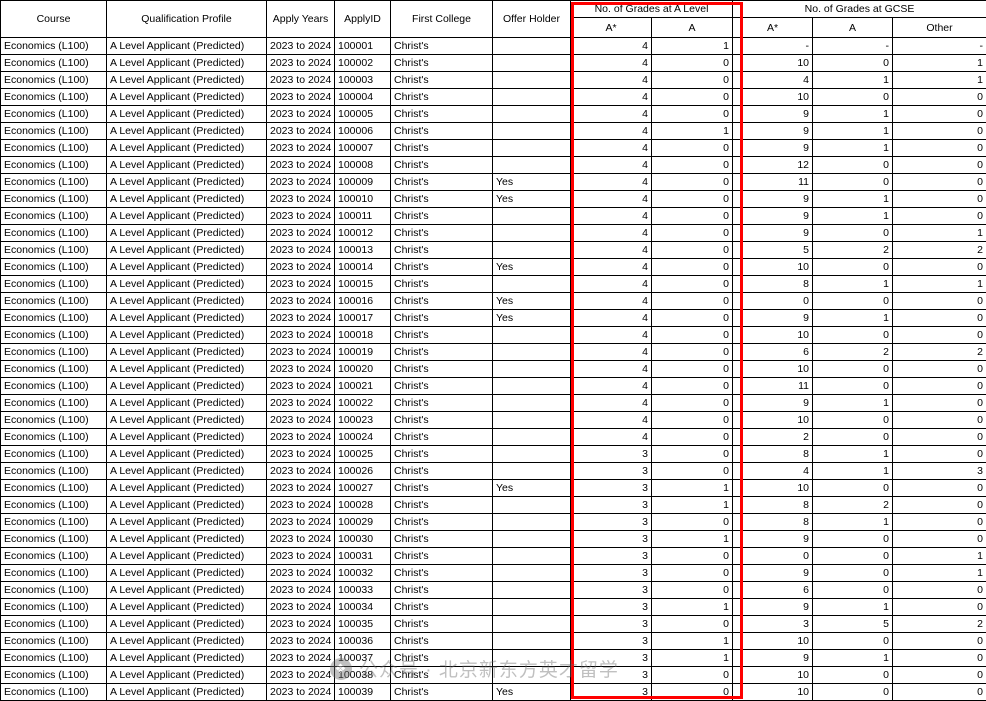 This screenshot has height=701, width=986. Describe the element at coordinates (186, 352) in the screenshot. I see `cell-r19-c2: A Level Applicant (Predicted)` at that location.